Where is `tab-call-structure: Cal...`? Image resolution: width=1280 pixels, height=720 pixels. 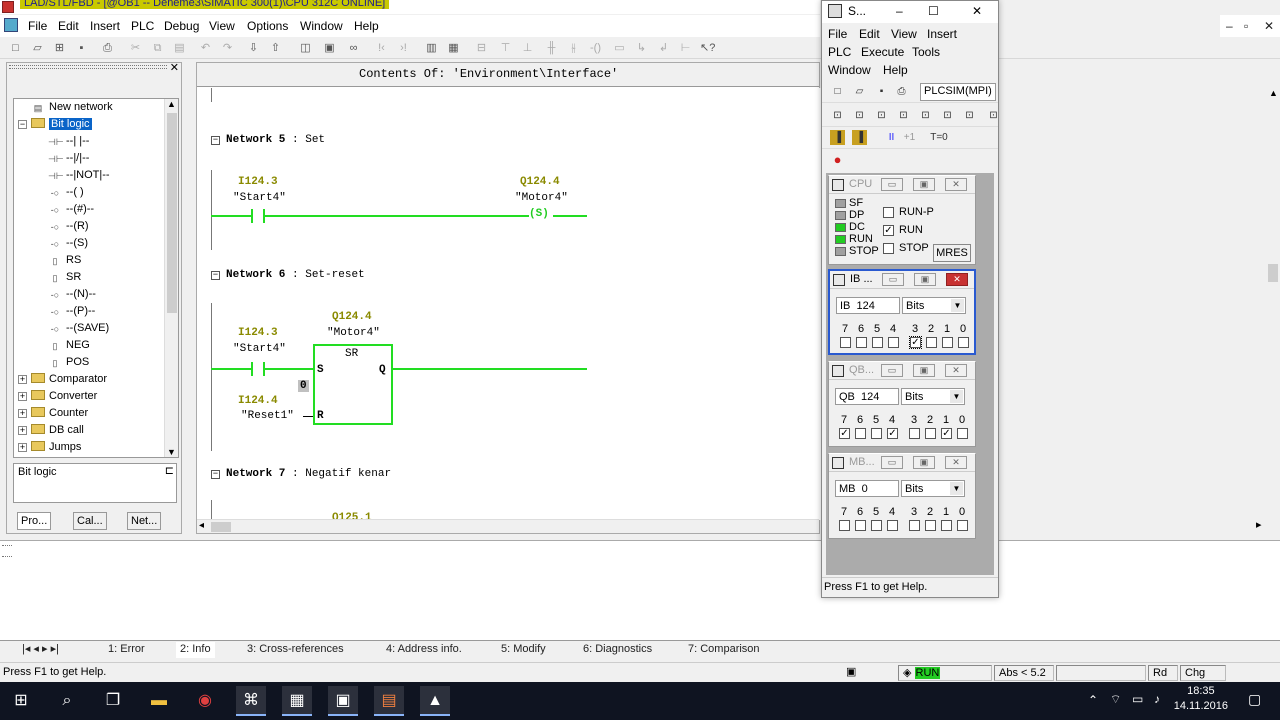 tab-call-structure: Cal... is located at coordinates (90, 521).